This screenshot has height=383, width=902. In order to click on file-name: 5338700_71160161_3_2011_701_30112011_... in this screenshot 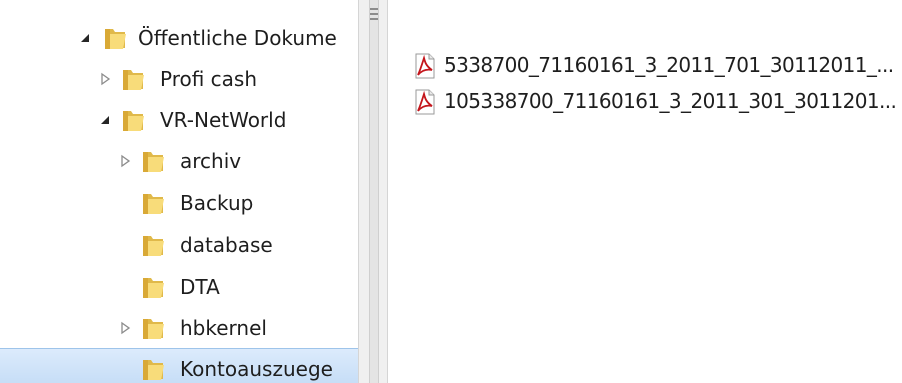, I will do `click(669, 65)`.